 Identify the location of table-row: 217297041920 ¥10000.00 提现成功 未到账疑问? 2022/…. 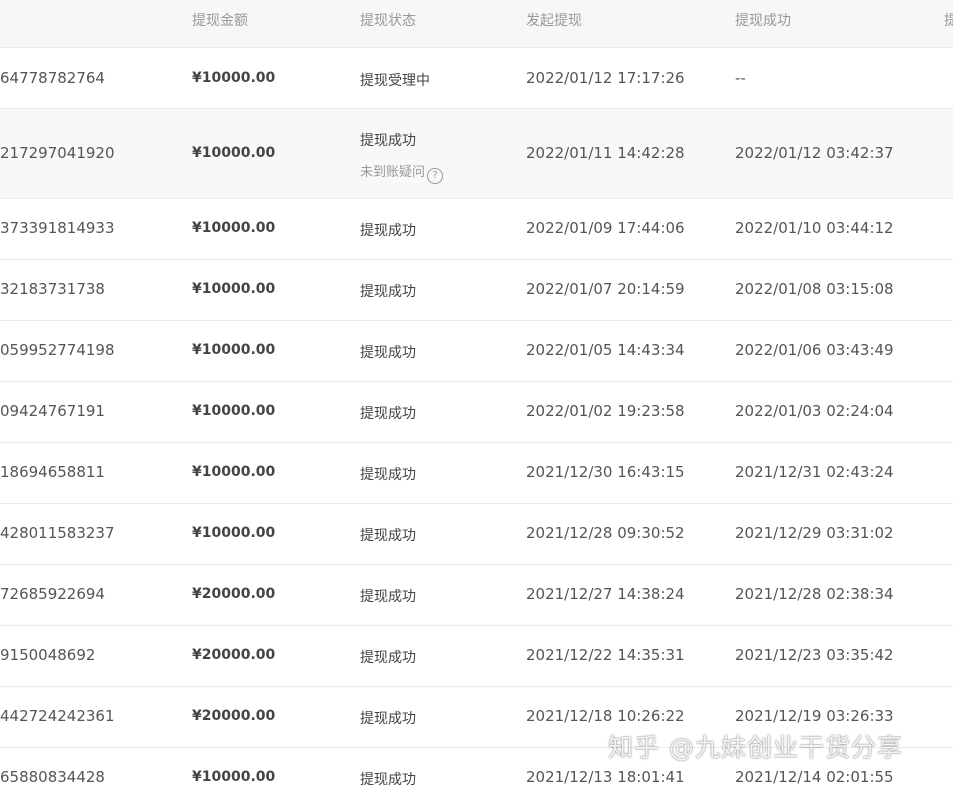
(476, 154).